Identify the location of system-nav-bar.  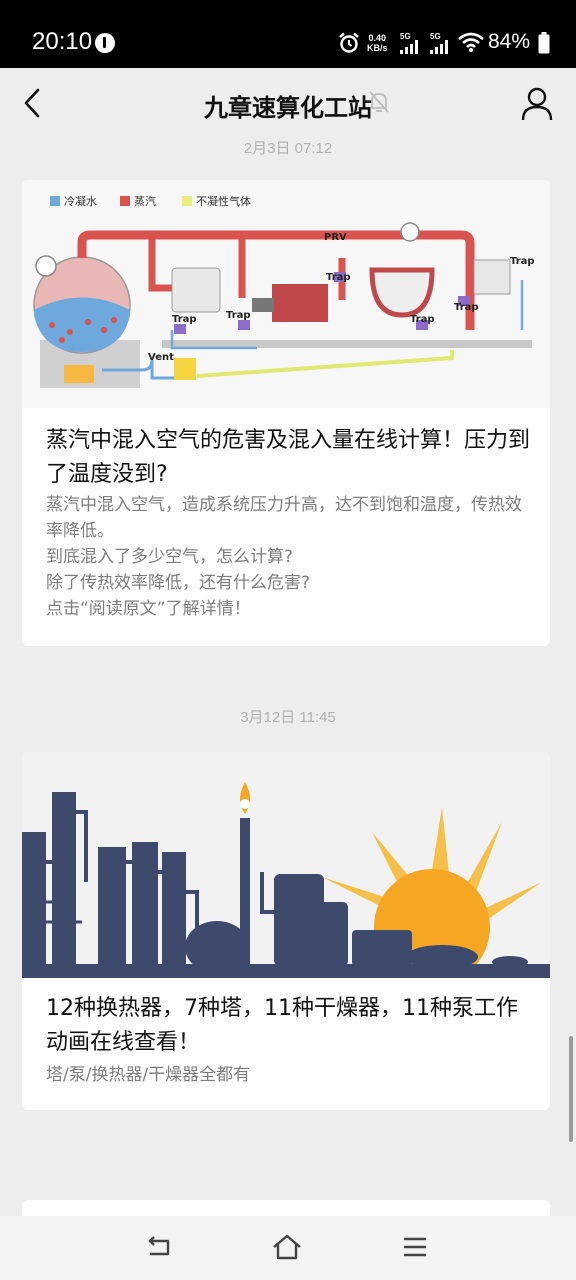
(288, 1248).